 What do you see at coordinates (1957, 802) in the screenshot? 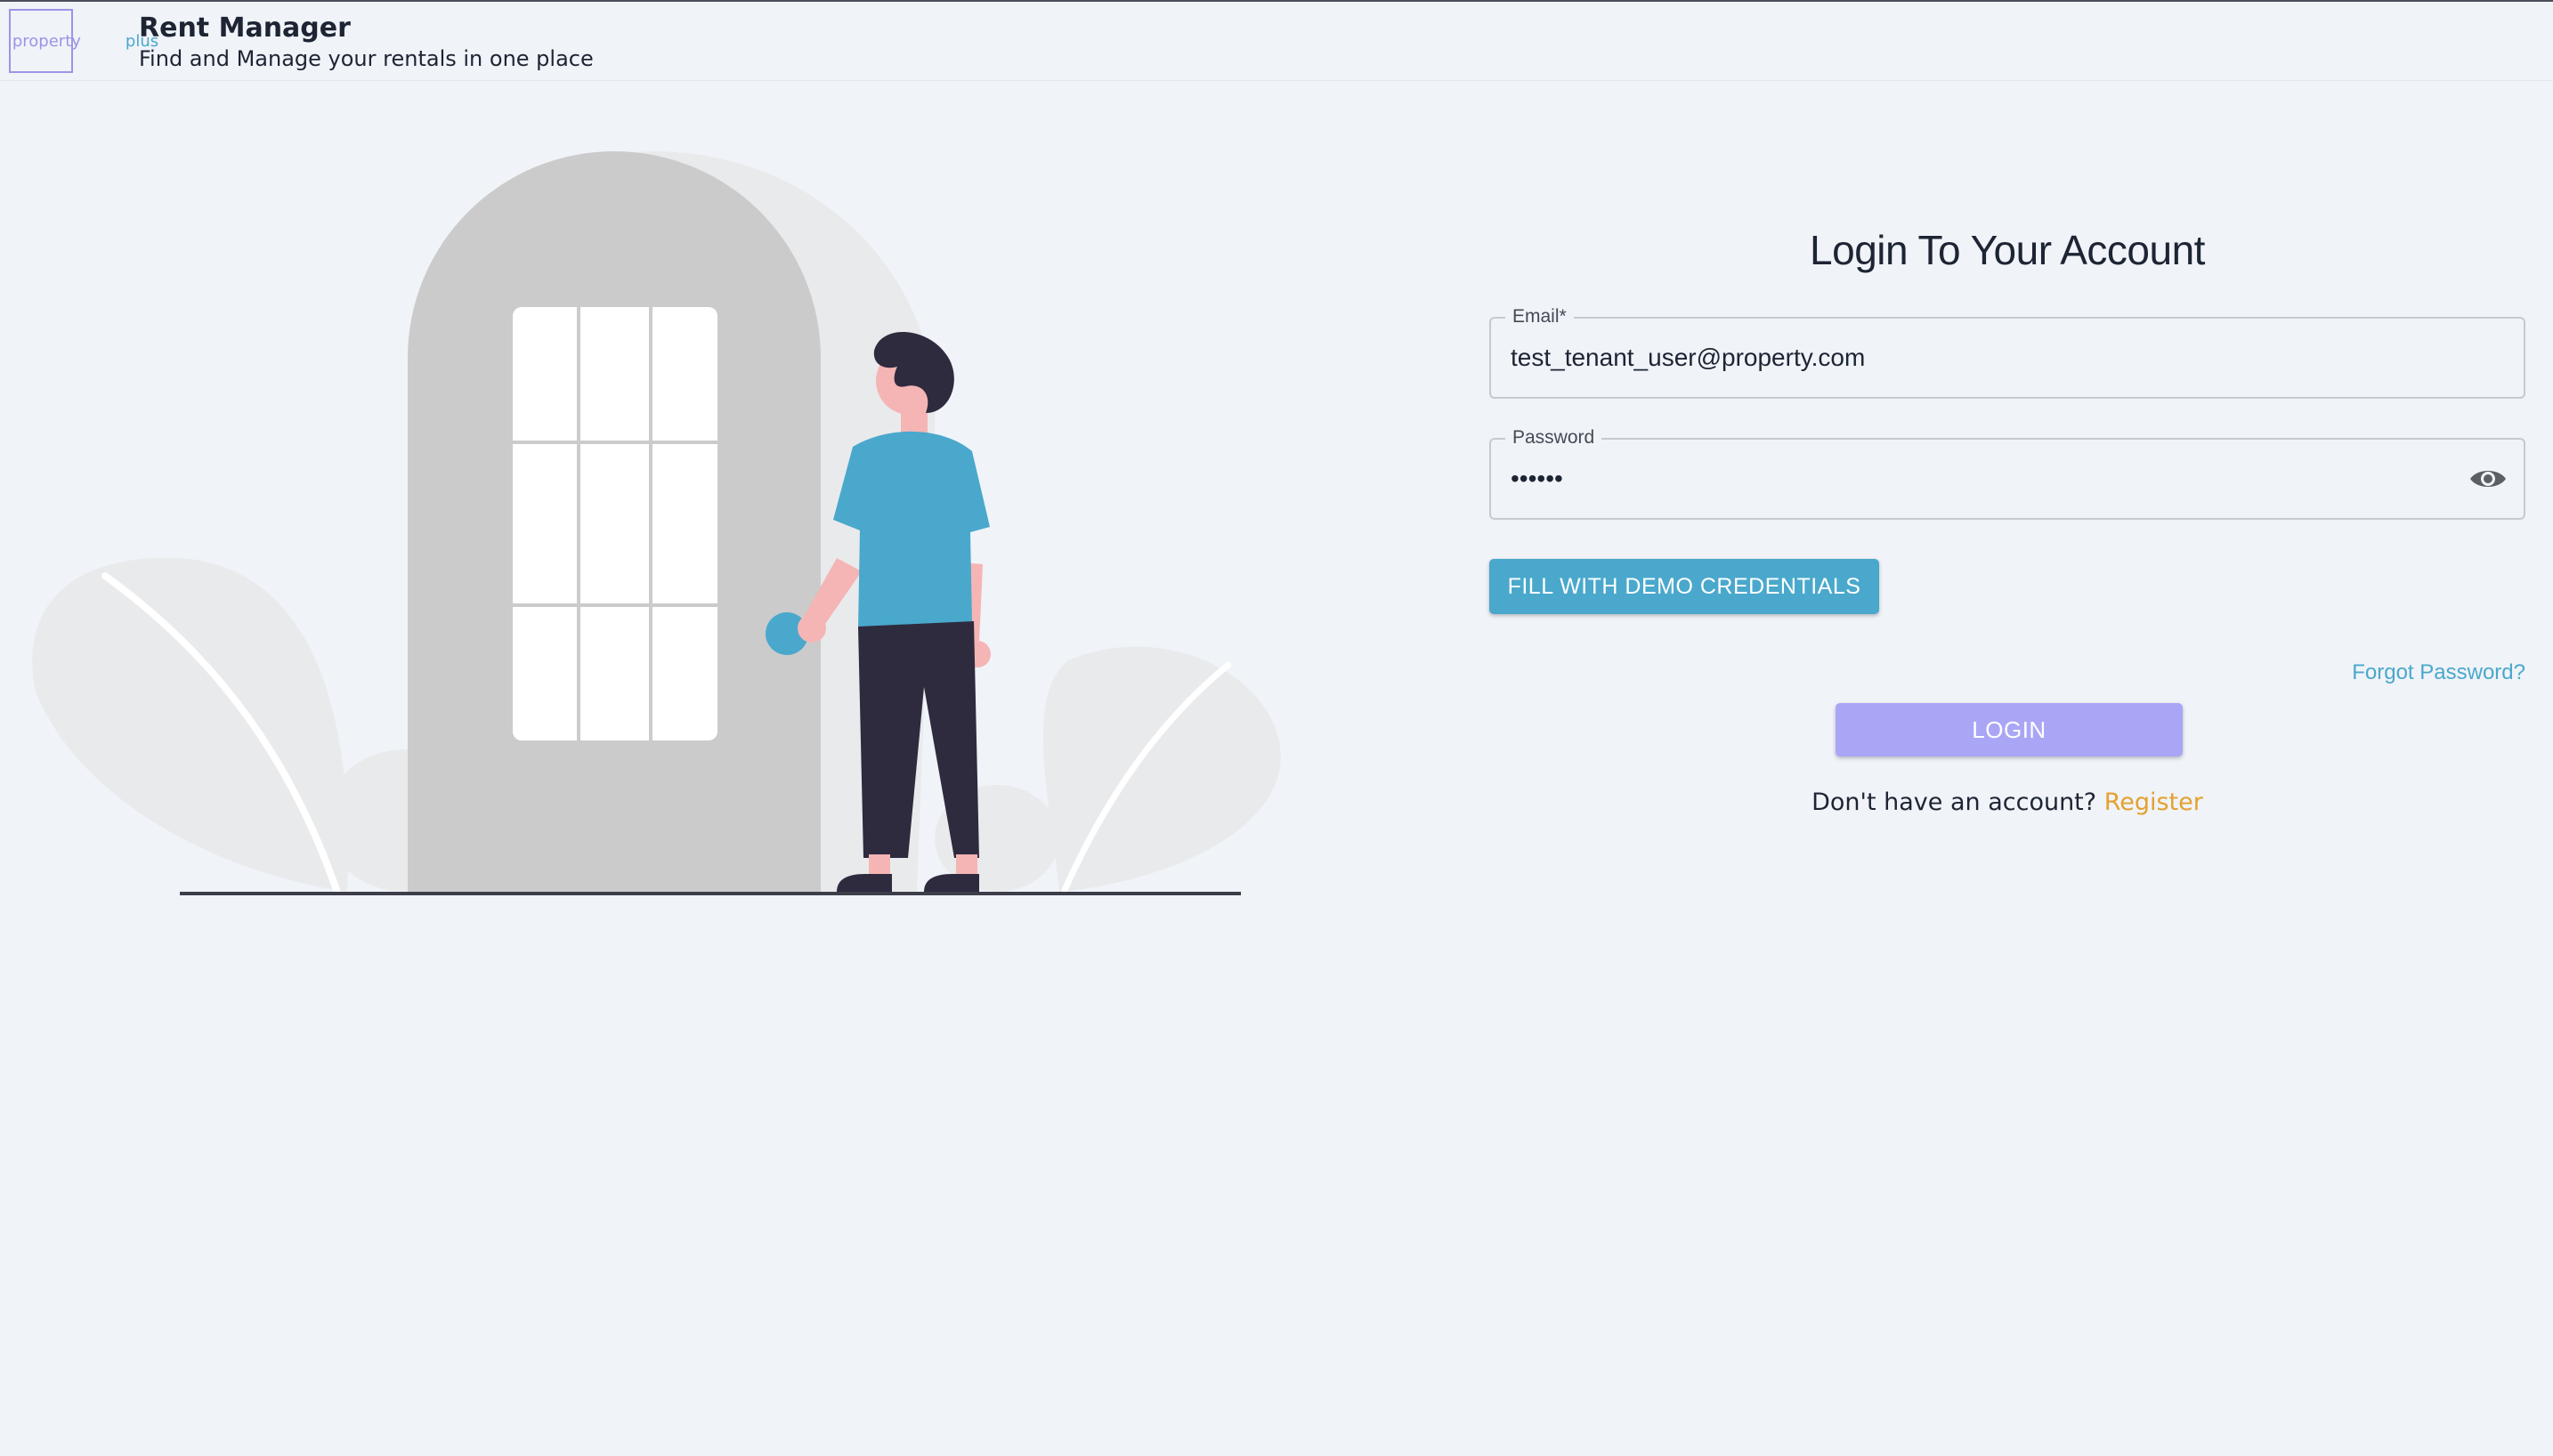
I see `register-prompt-text: Don't have an account?` at bounding box center [1957, 802].